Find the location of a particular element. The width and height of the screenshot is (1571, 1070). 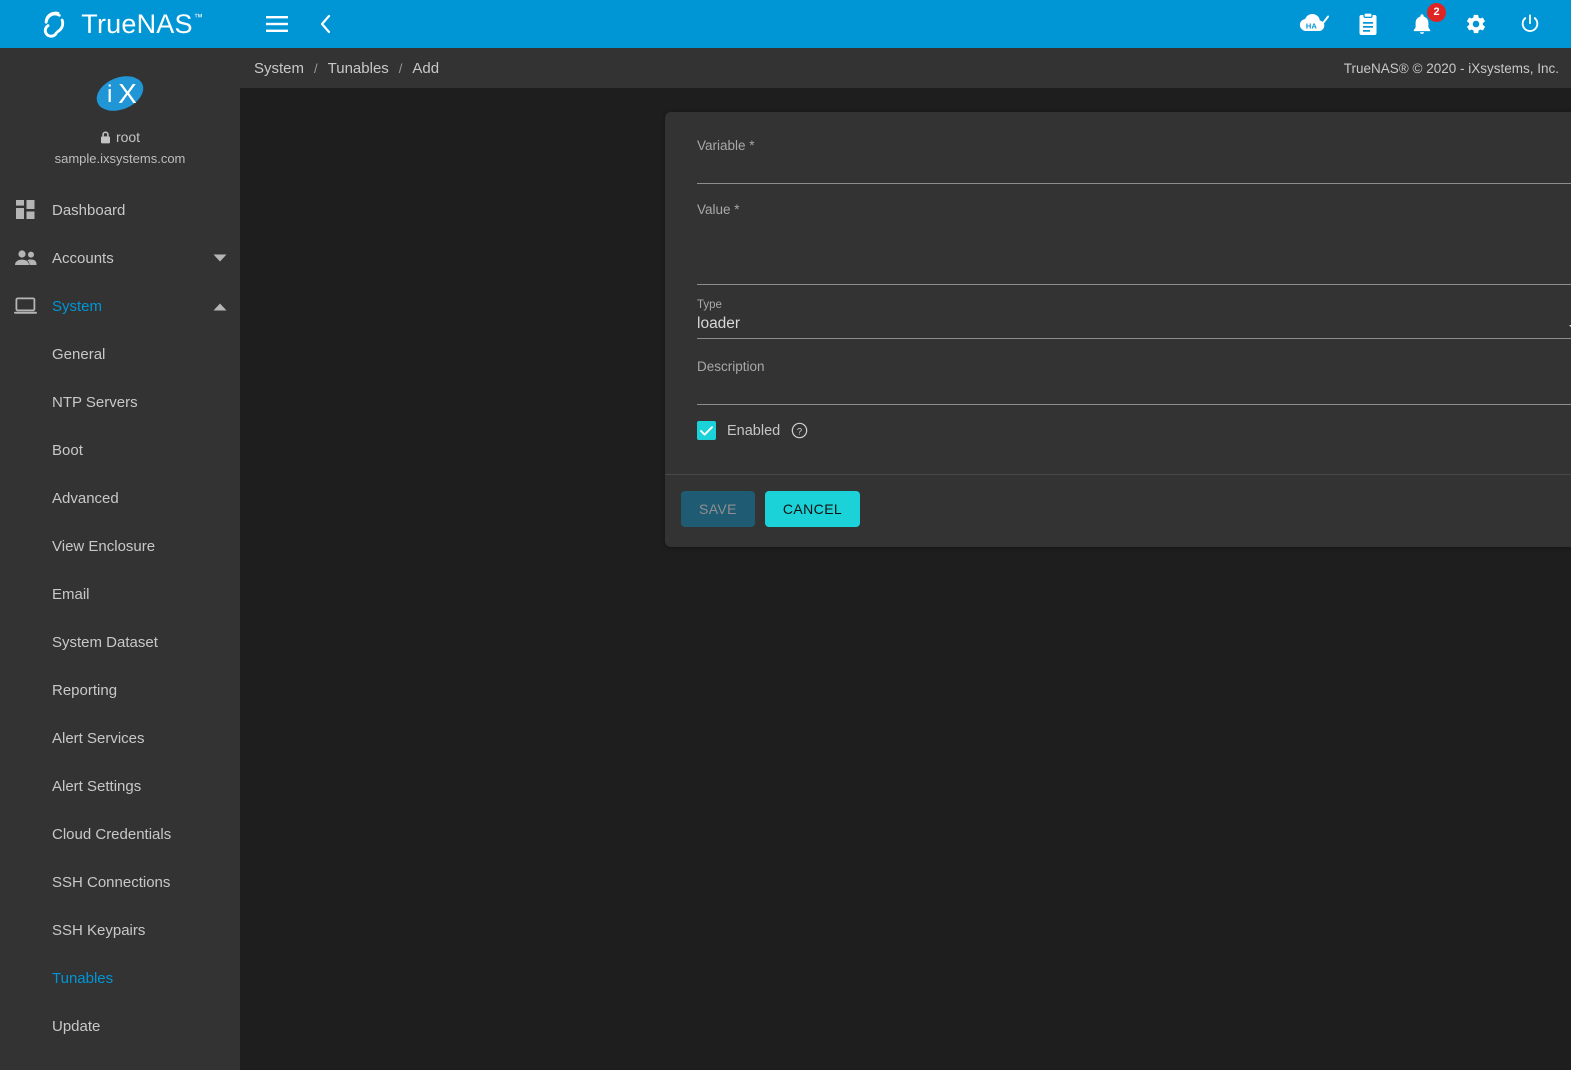

chevron-down-icon is located at coordinates (220, 258).